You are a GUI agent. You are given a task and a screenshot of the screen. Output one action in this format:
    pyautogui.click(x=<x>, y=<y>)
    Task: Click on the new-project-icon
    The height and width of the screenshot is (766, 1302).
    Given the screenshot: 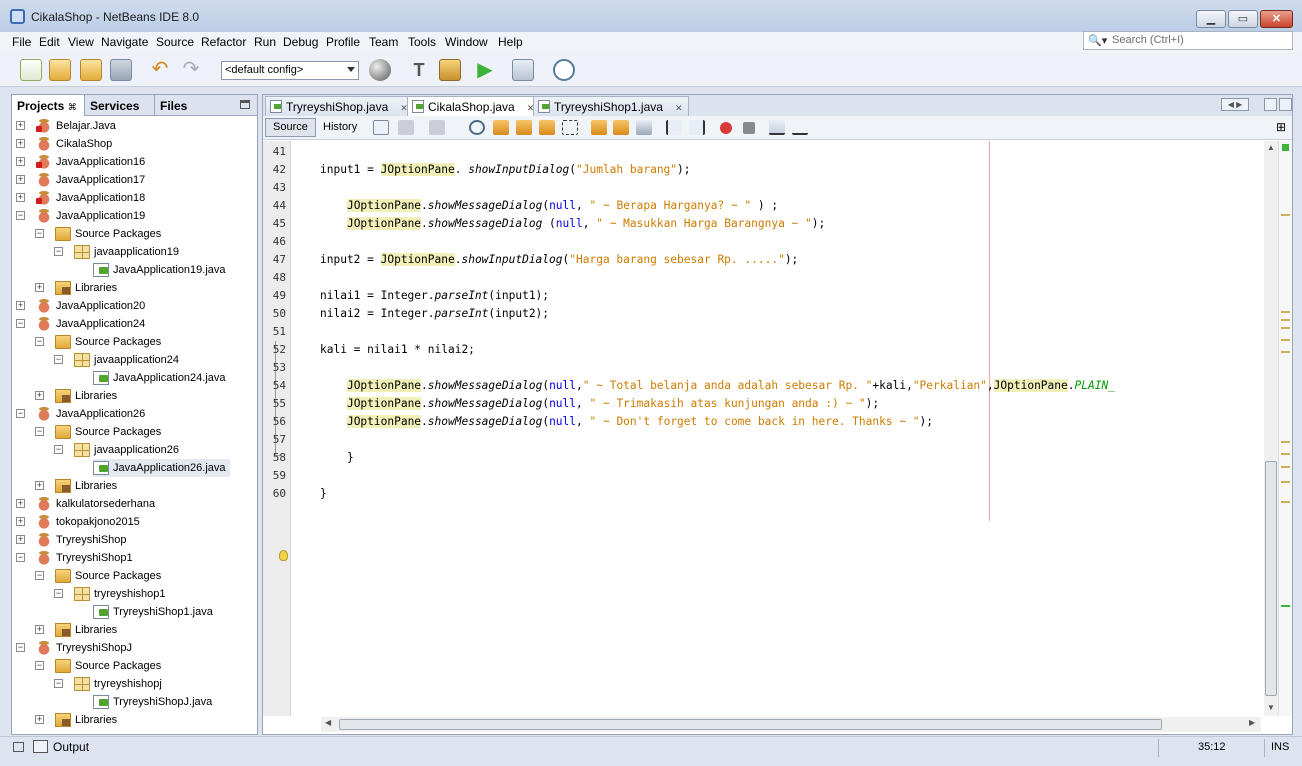 What is the action you would take?
    pyautogui.click(x=60, y=70)
    